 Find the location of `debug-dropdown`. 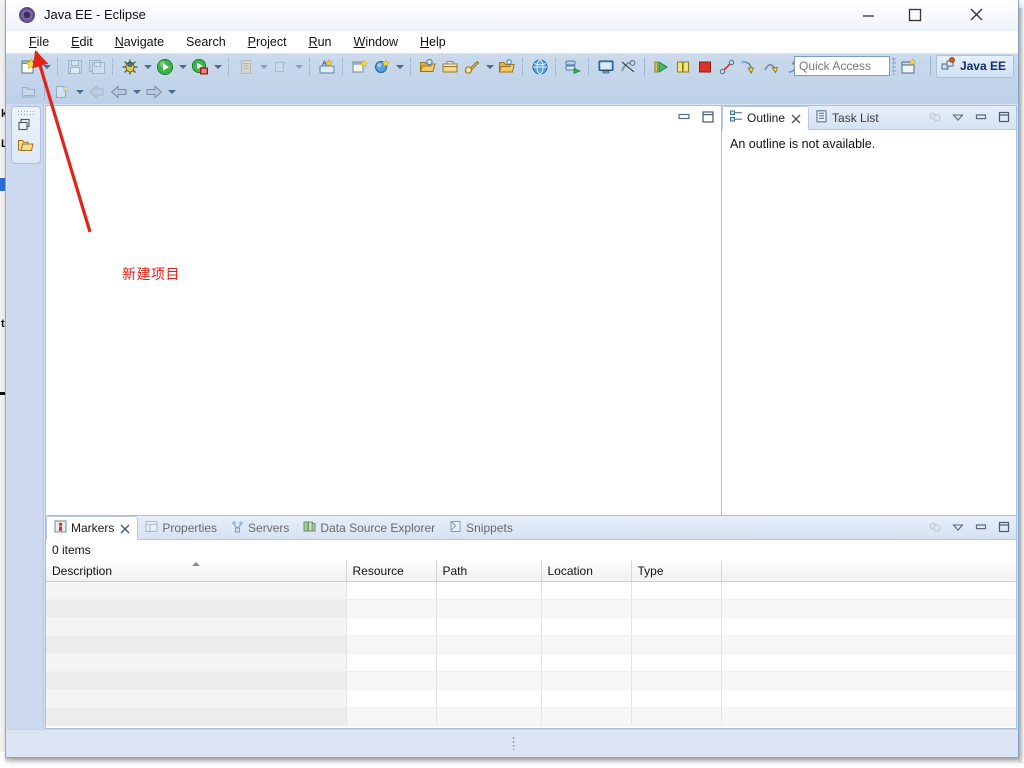

debug-dropdown is located at coordinates (147, 66).